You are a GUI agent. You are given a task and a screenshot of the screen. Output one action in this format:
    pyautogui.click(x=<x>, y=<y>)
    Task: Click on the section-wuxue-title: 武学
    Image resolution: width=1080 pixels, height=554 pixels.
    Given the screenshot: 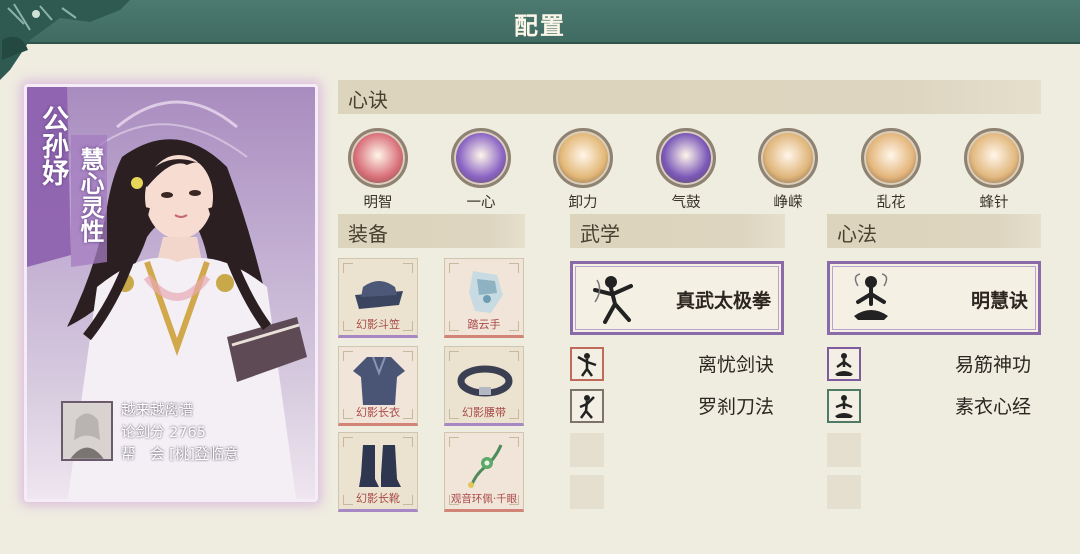 What is the action you would take?
    pyautogui.click(x=600, y=234)
    